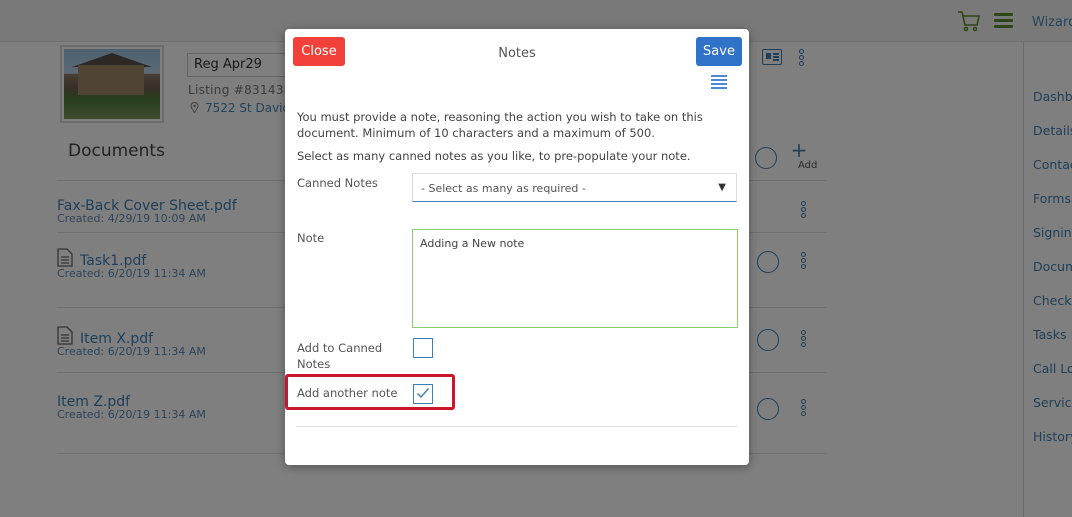  What do you see at coordinates (517, 53) in the screenshot?
I see `modal-title: Notes` at bounding box center [517, 53].